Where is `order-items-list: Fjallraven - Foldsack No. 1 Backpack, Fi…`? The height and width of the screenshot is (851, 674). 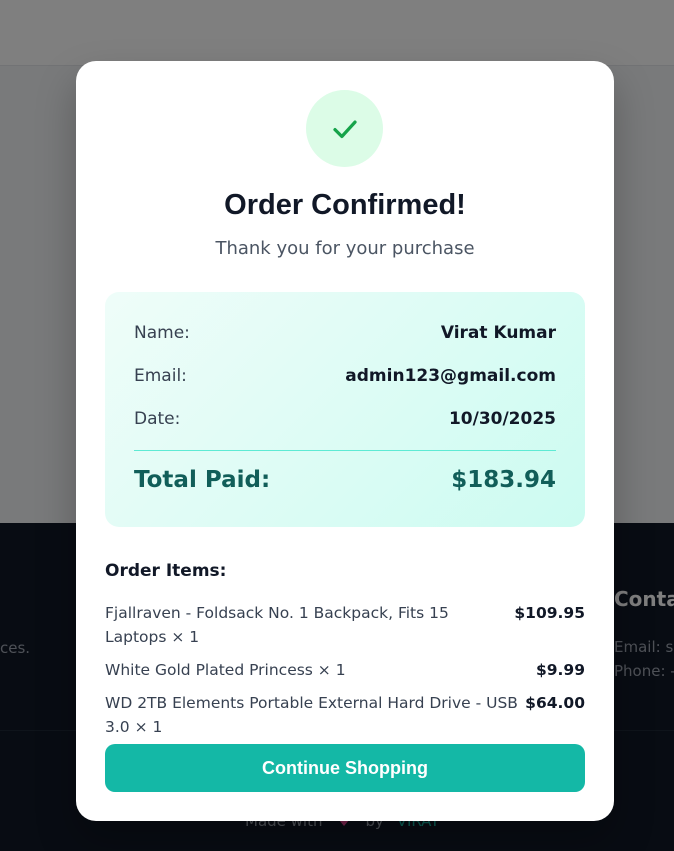 order-items-list: Fjallraven - Foldsack No. 1 Backpack, Fi… is located at coordinates (345, 674).